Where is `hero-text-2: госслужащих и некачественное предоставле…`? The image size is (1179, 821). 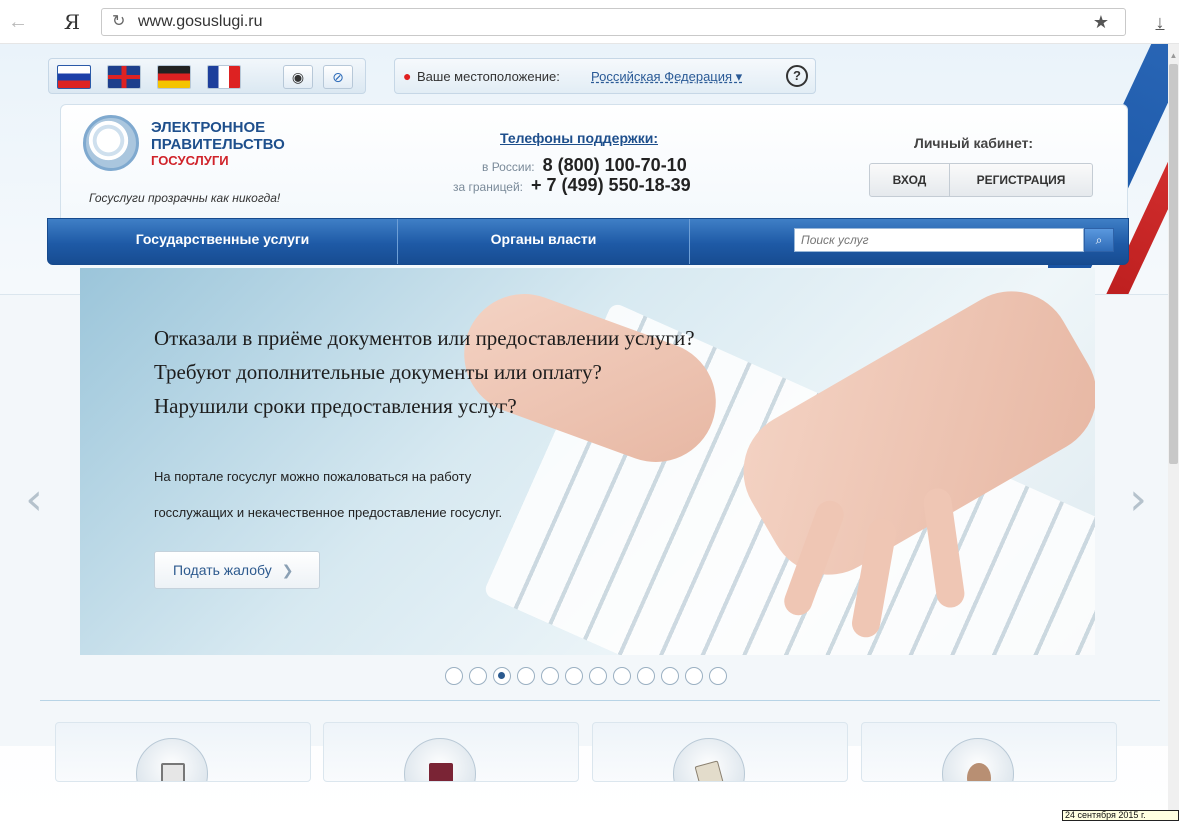
hero-text-2: госслужащих и некачественное предоставле… is located at coordinates (328, 512).